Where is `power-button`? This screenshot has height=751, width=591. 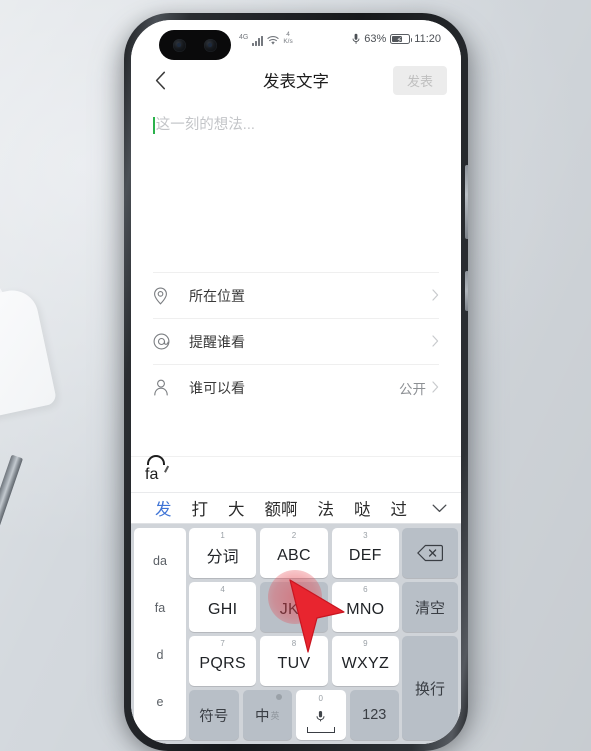
power-button is located at coordinates (466, 291).